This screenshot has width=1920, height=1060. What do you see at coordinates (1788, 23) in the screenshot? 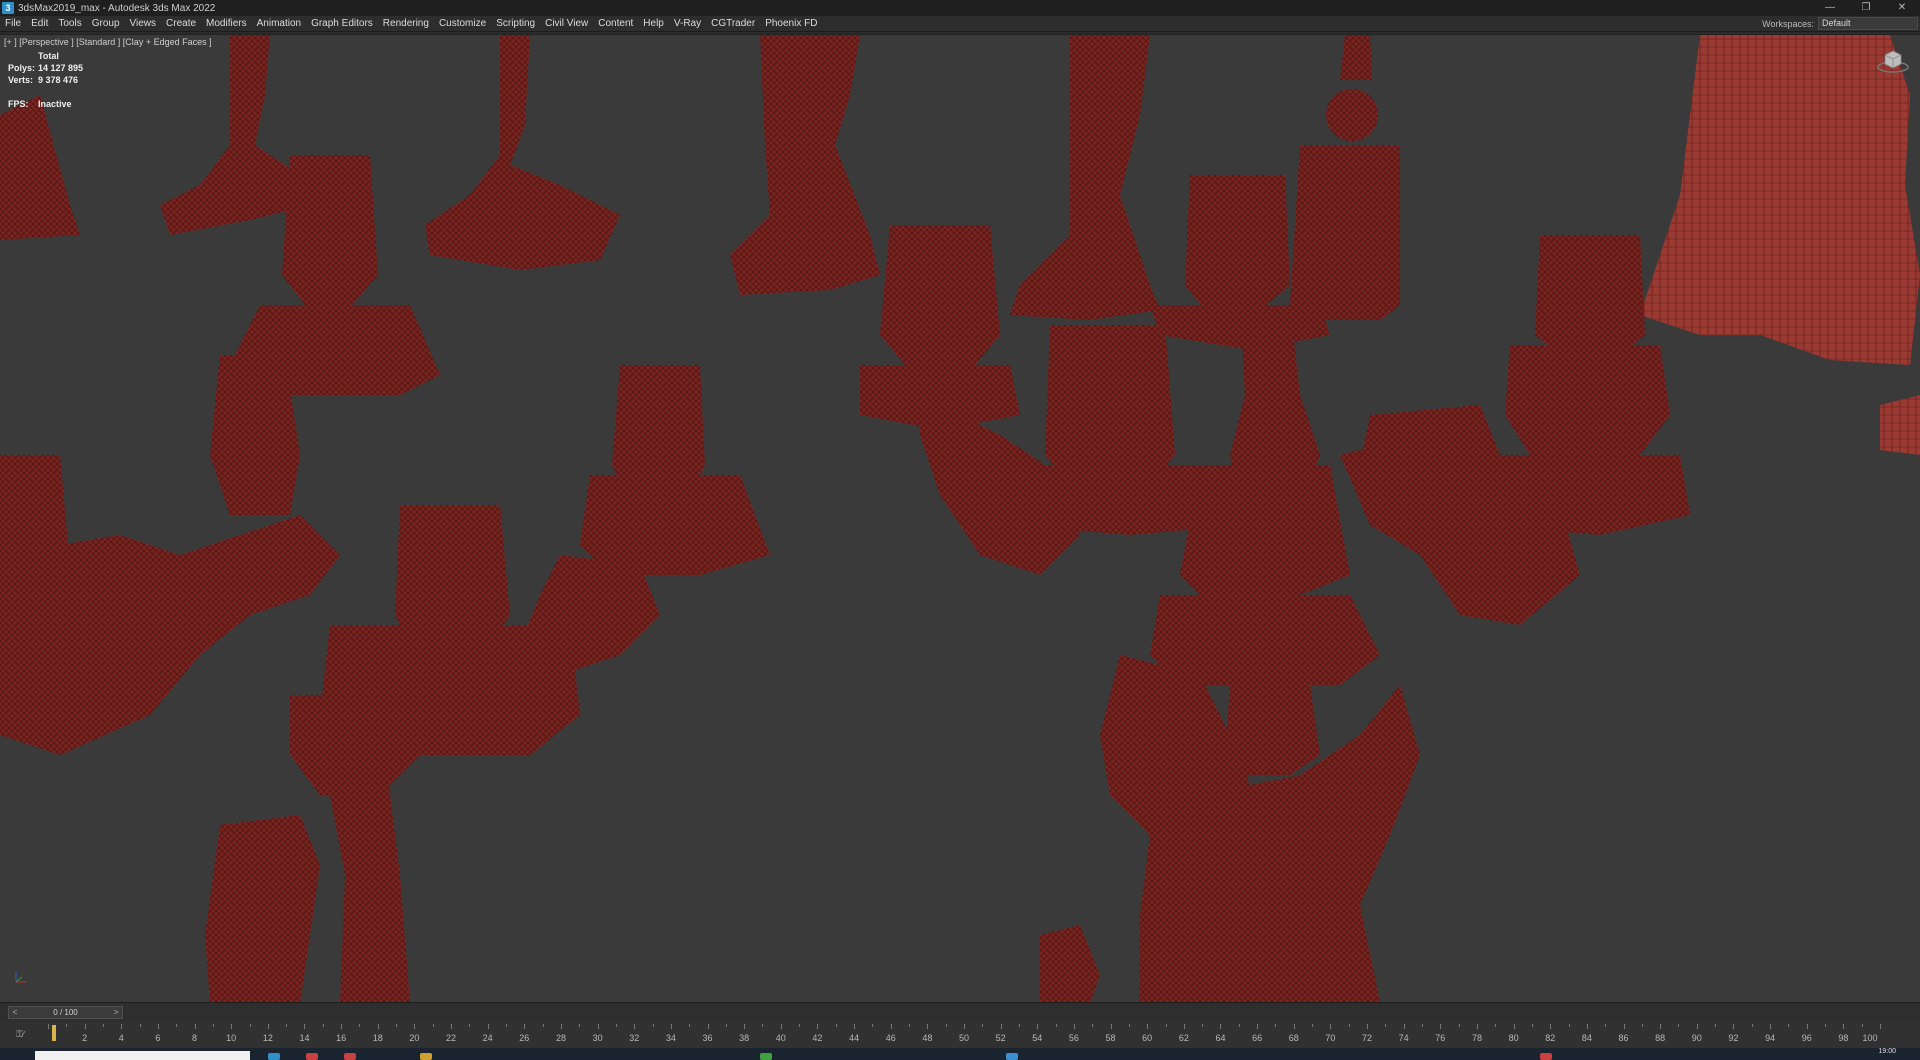
I see `workspace-label: Workspaces:` at bounding box center [1788, 23].